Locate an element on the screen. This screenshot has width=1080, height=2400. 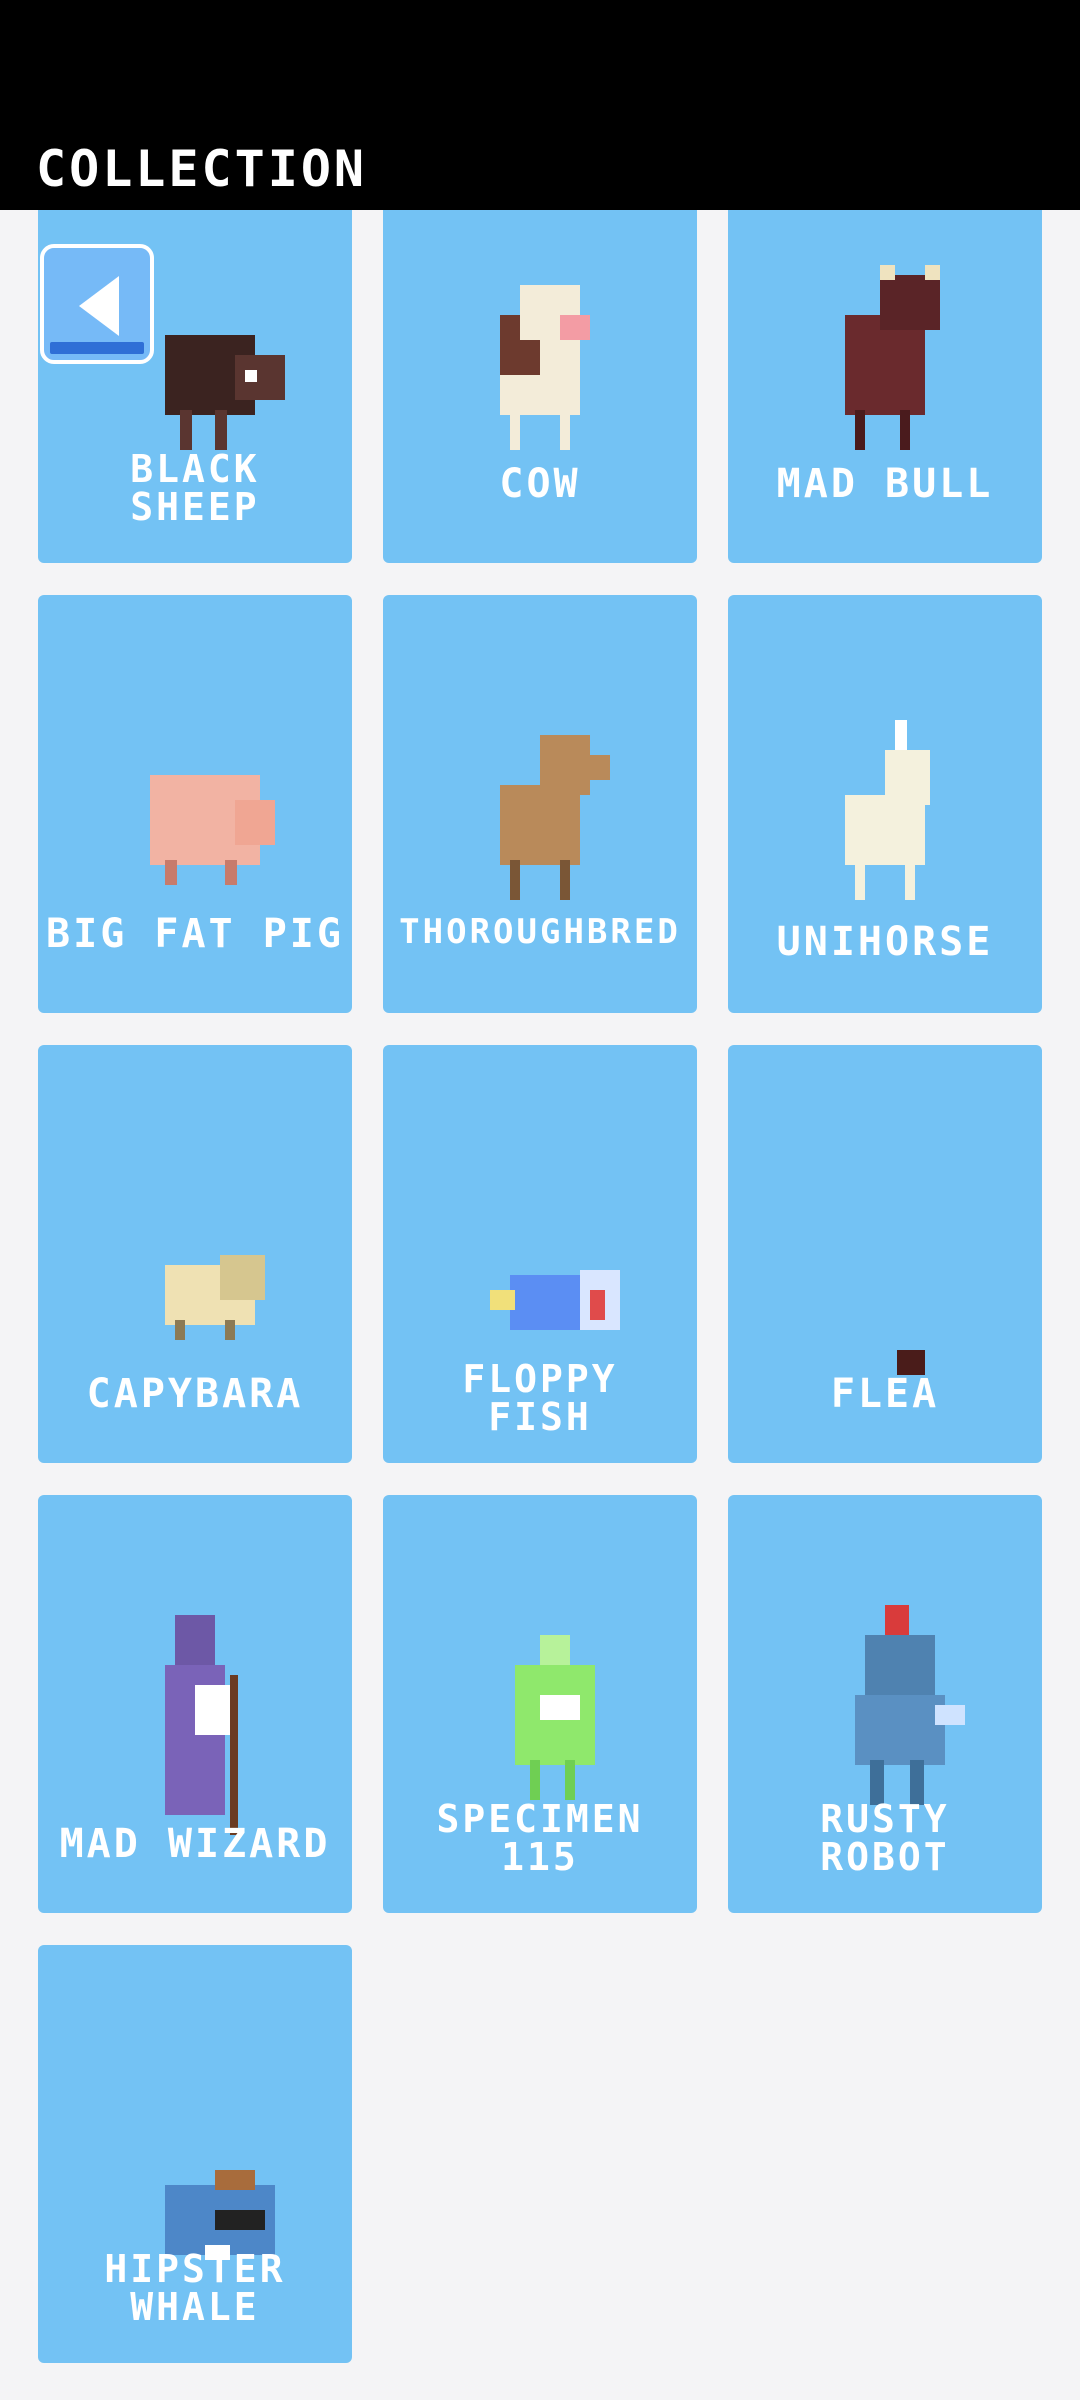
back-arrow-icon is located at coordinates (99, 306).